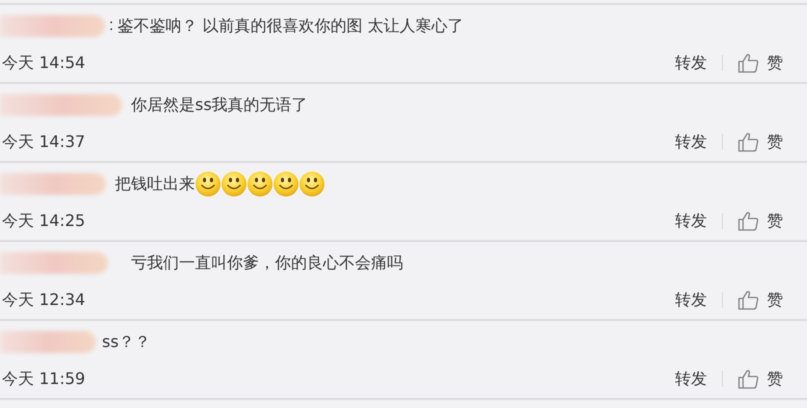  Describe the element at coordinates (219, 105) in the screenshot. I see `comment-text: 你居然是ss我真的无语了` at that location.